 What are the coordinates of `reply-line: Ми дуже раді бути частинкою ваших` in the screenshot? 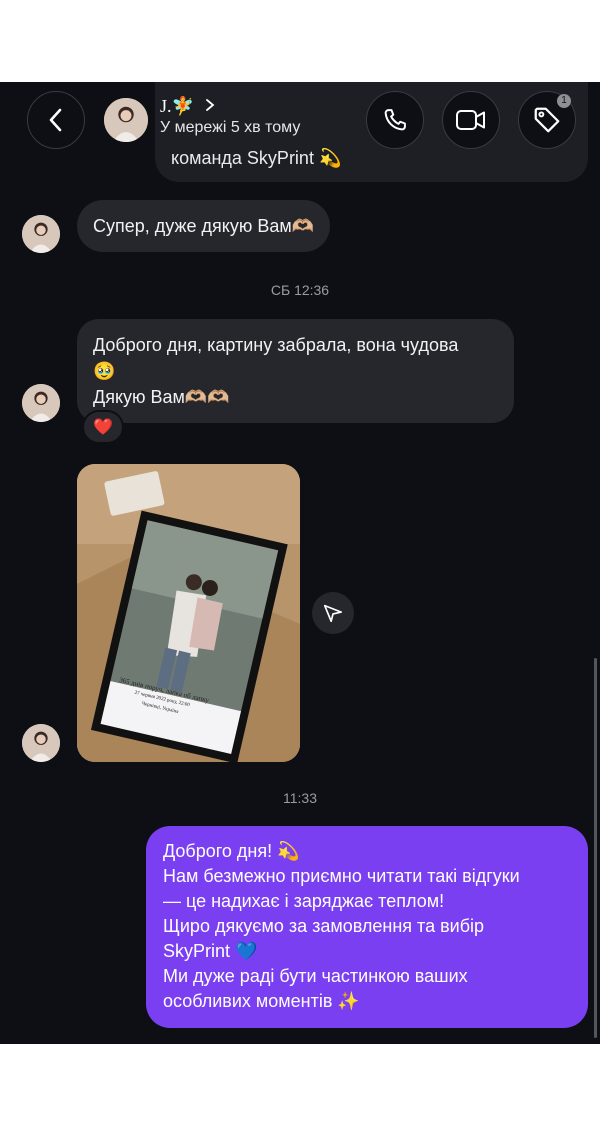 It's located at (315, 976).